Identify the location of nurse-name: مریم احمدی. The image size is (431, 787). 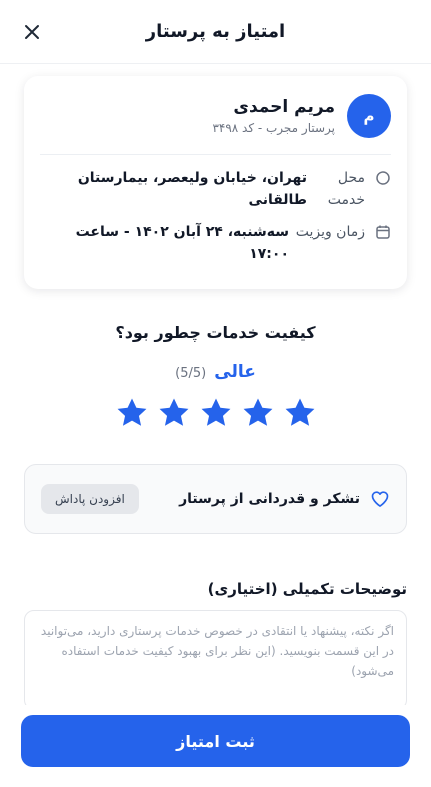
(284, 107).